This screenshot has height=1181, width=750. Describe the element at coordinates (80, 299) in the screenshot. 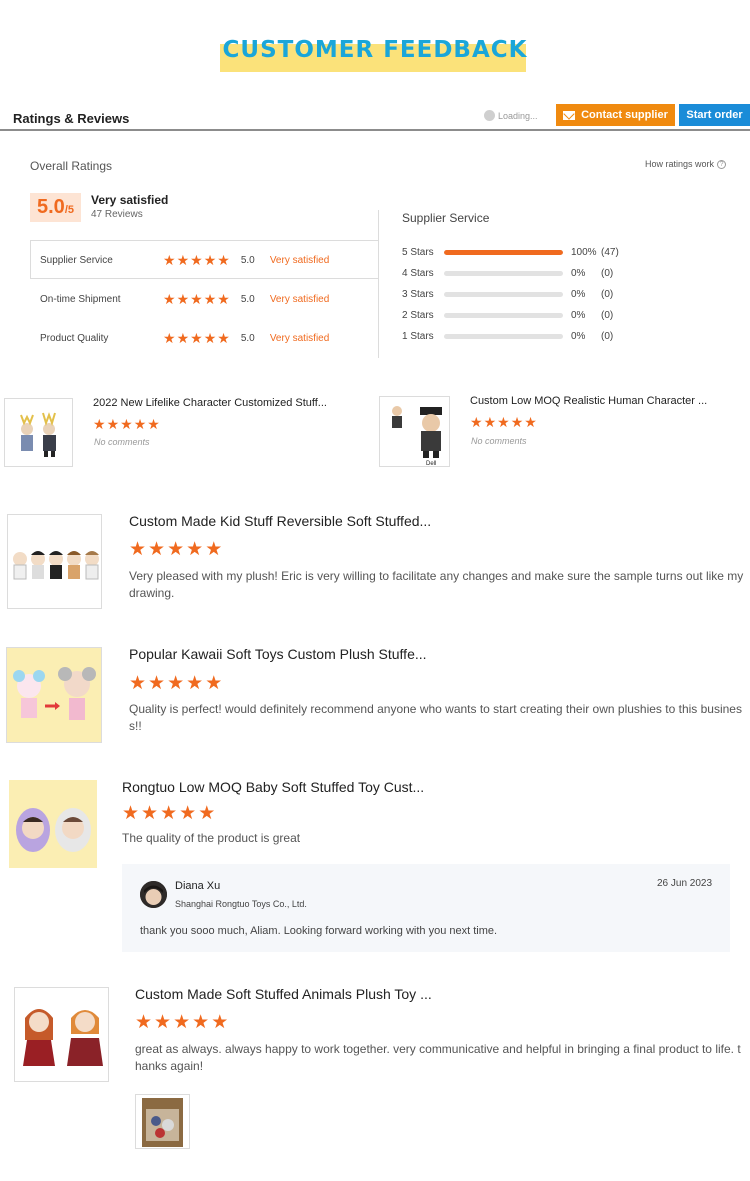

I see `category-name: On-time Shipment` at that location.